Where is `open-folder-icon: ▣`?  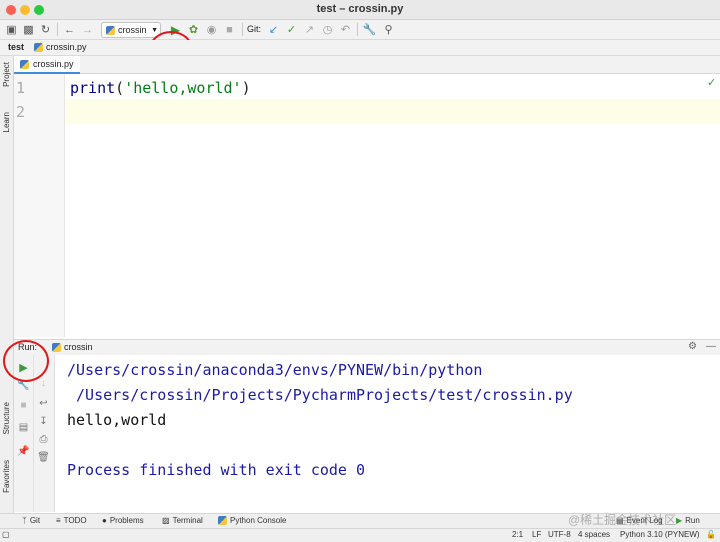 open-folder-icon: ▣ is located at coordinates (11, 29).